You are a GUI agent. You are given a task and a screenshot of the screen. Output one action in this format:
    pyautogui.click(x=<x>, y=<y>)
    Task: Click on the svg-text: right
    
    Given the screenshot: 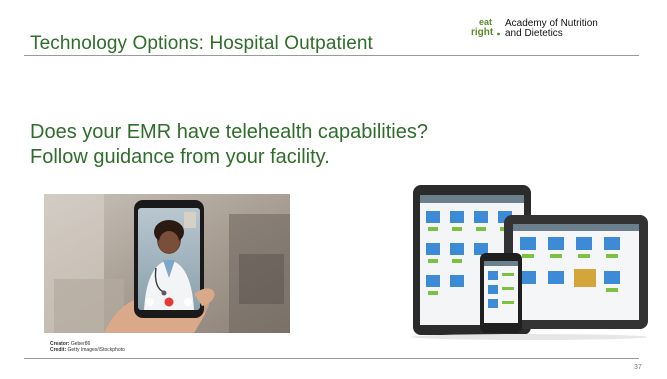 What is the action you would take?
    pyautogui.click(x=482, y=32)
    